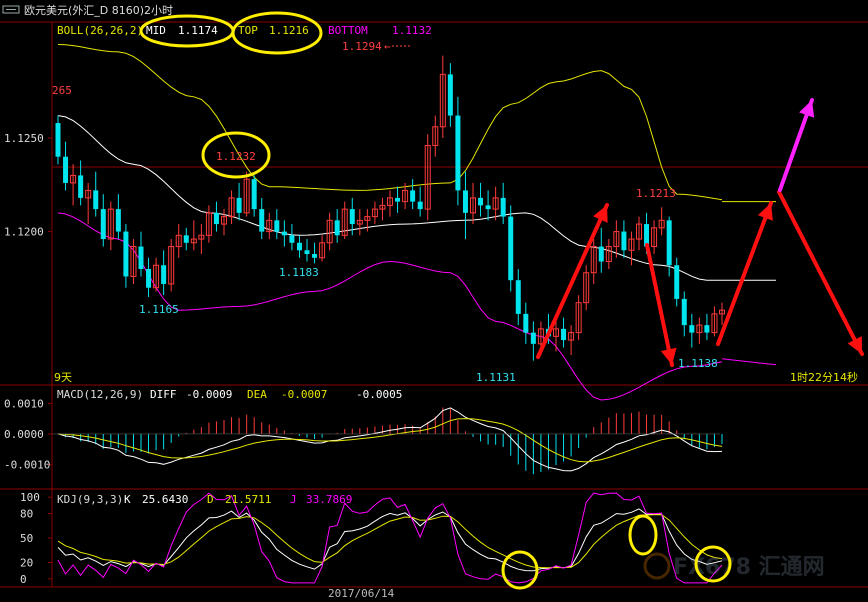  I want to click on kdj-d-label: D, so click(210, 499).